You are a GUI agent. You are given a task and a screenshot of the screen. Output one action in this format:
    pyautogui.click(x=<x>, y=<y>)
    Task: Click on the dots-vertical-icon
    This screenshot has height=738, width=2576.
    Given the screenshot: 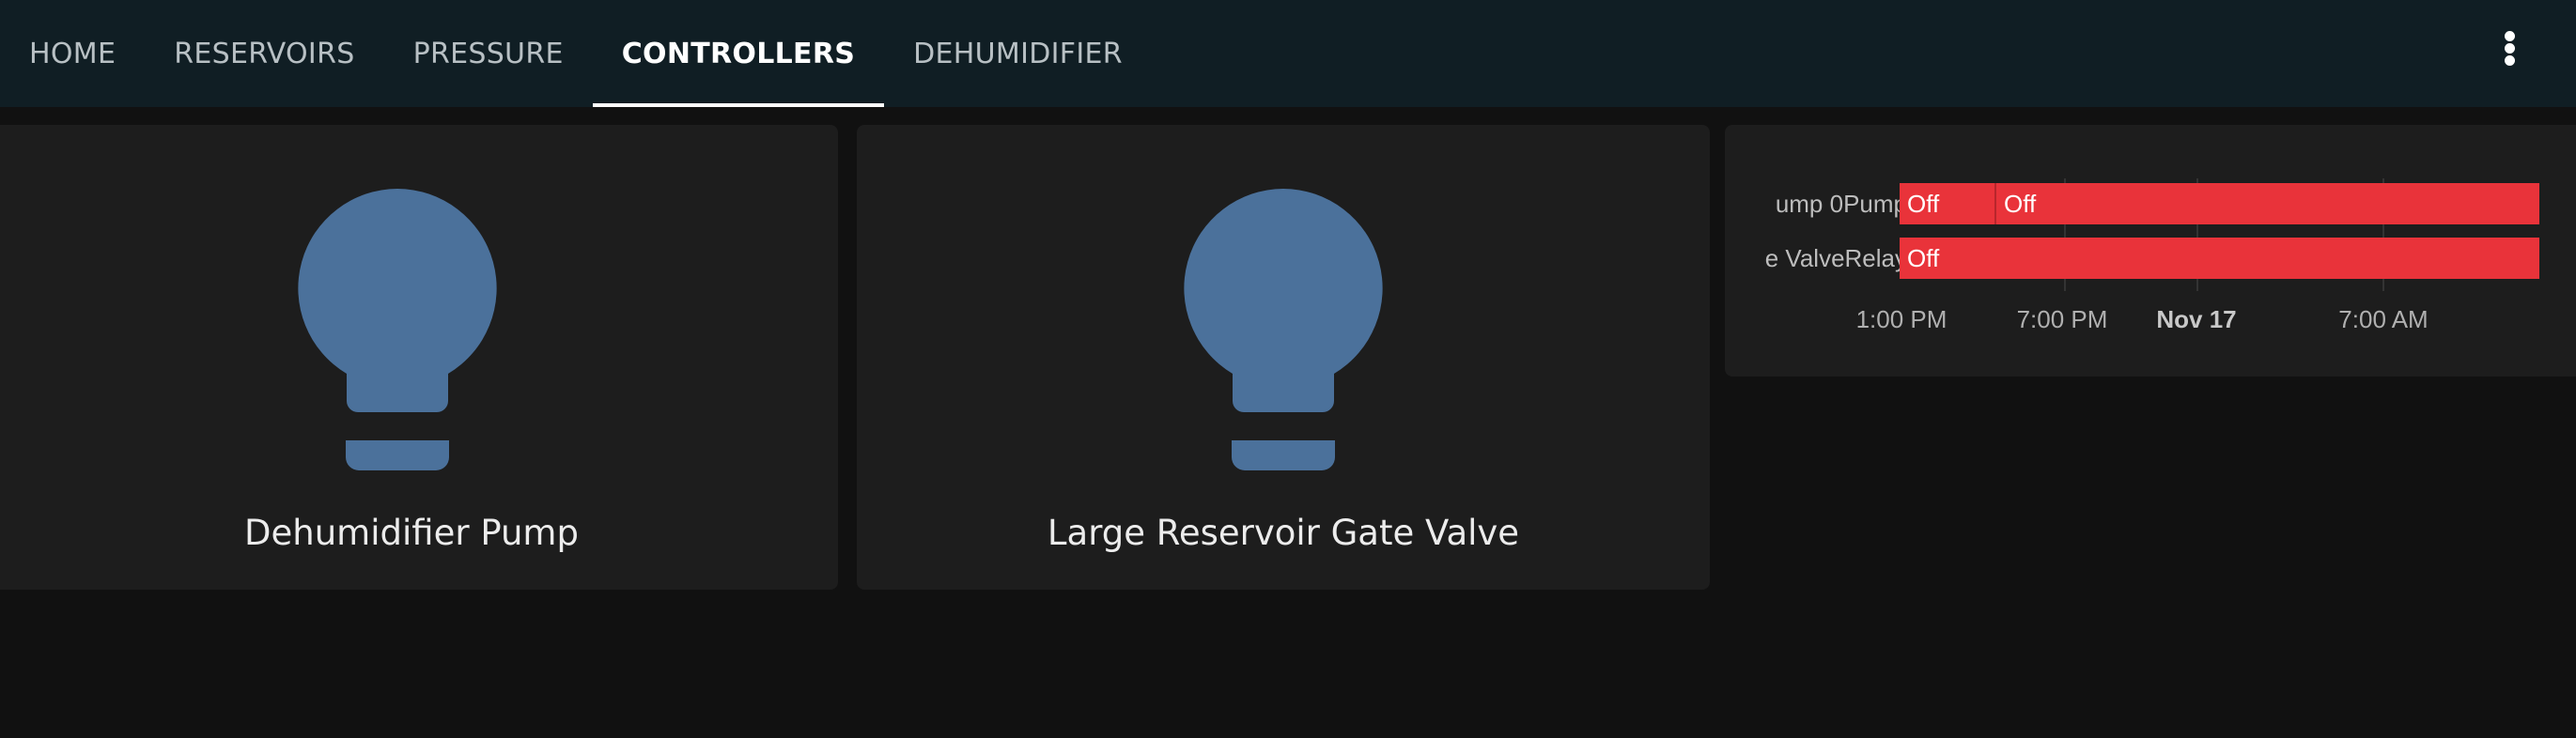 What is the action you would take?
    pyautogui.click(x=2510, y=48)
    